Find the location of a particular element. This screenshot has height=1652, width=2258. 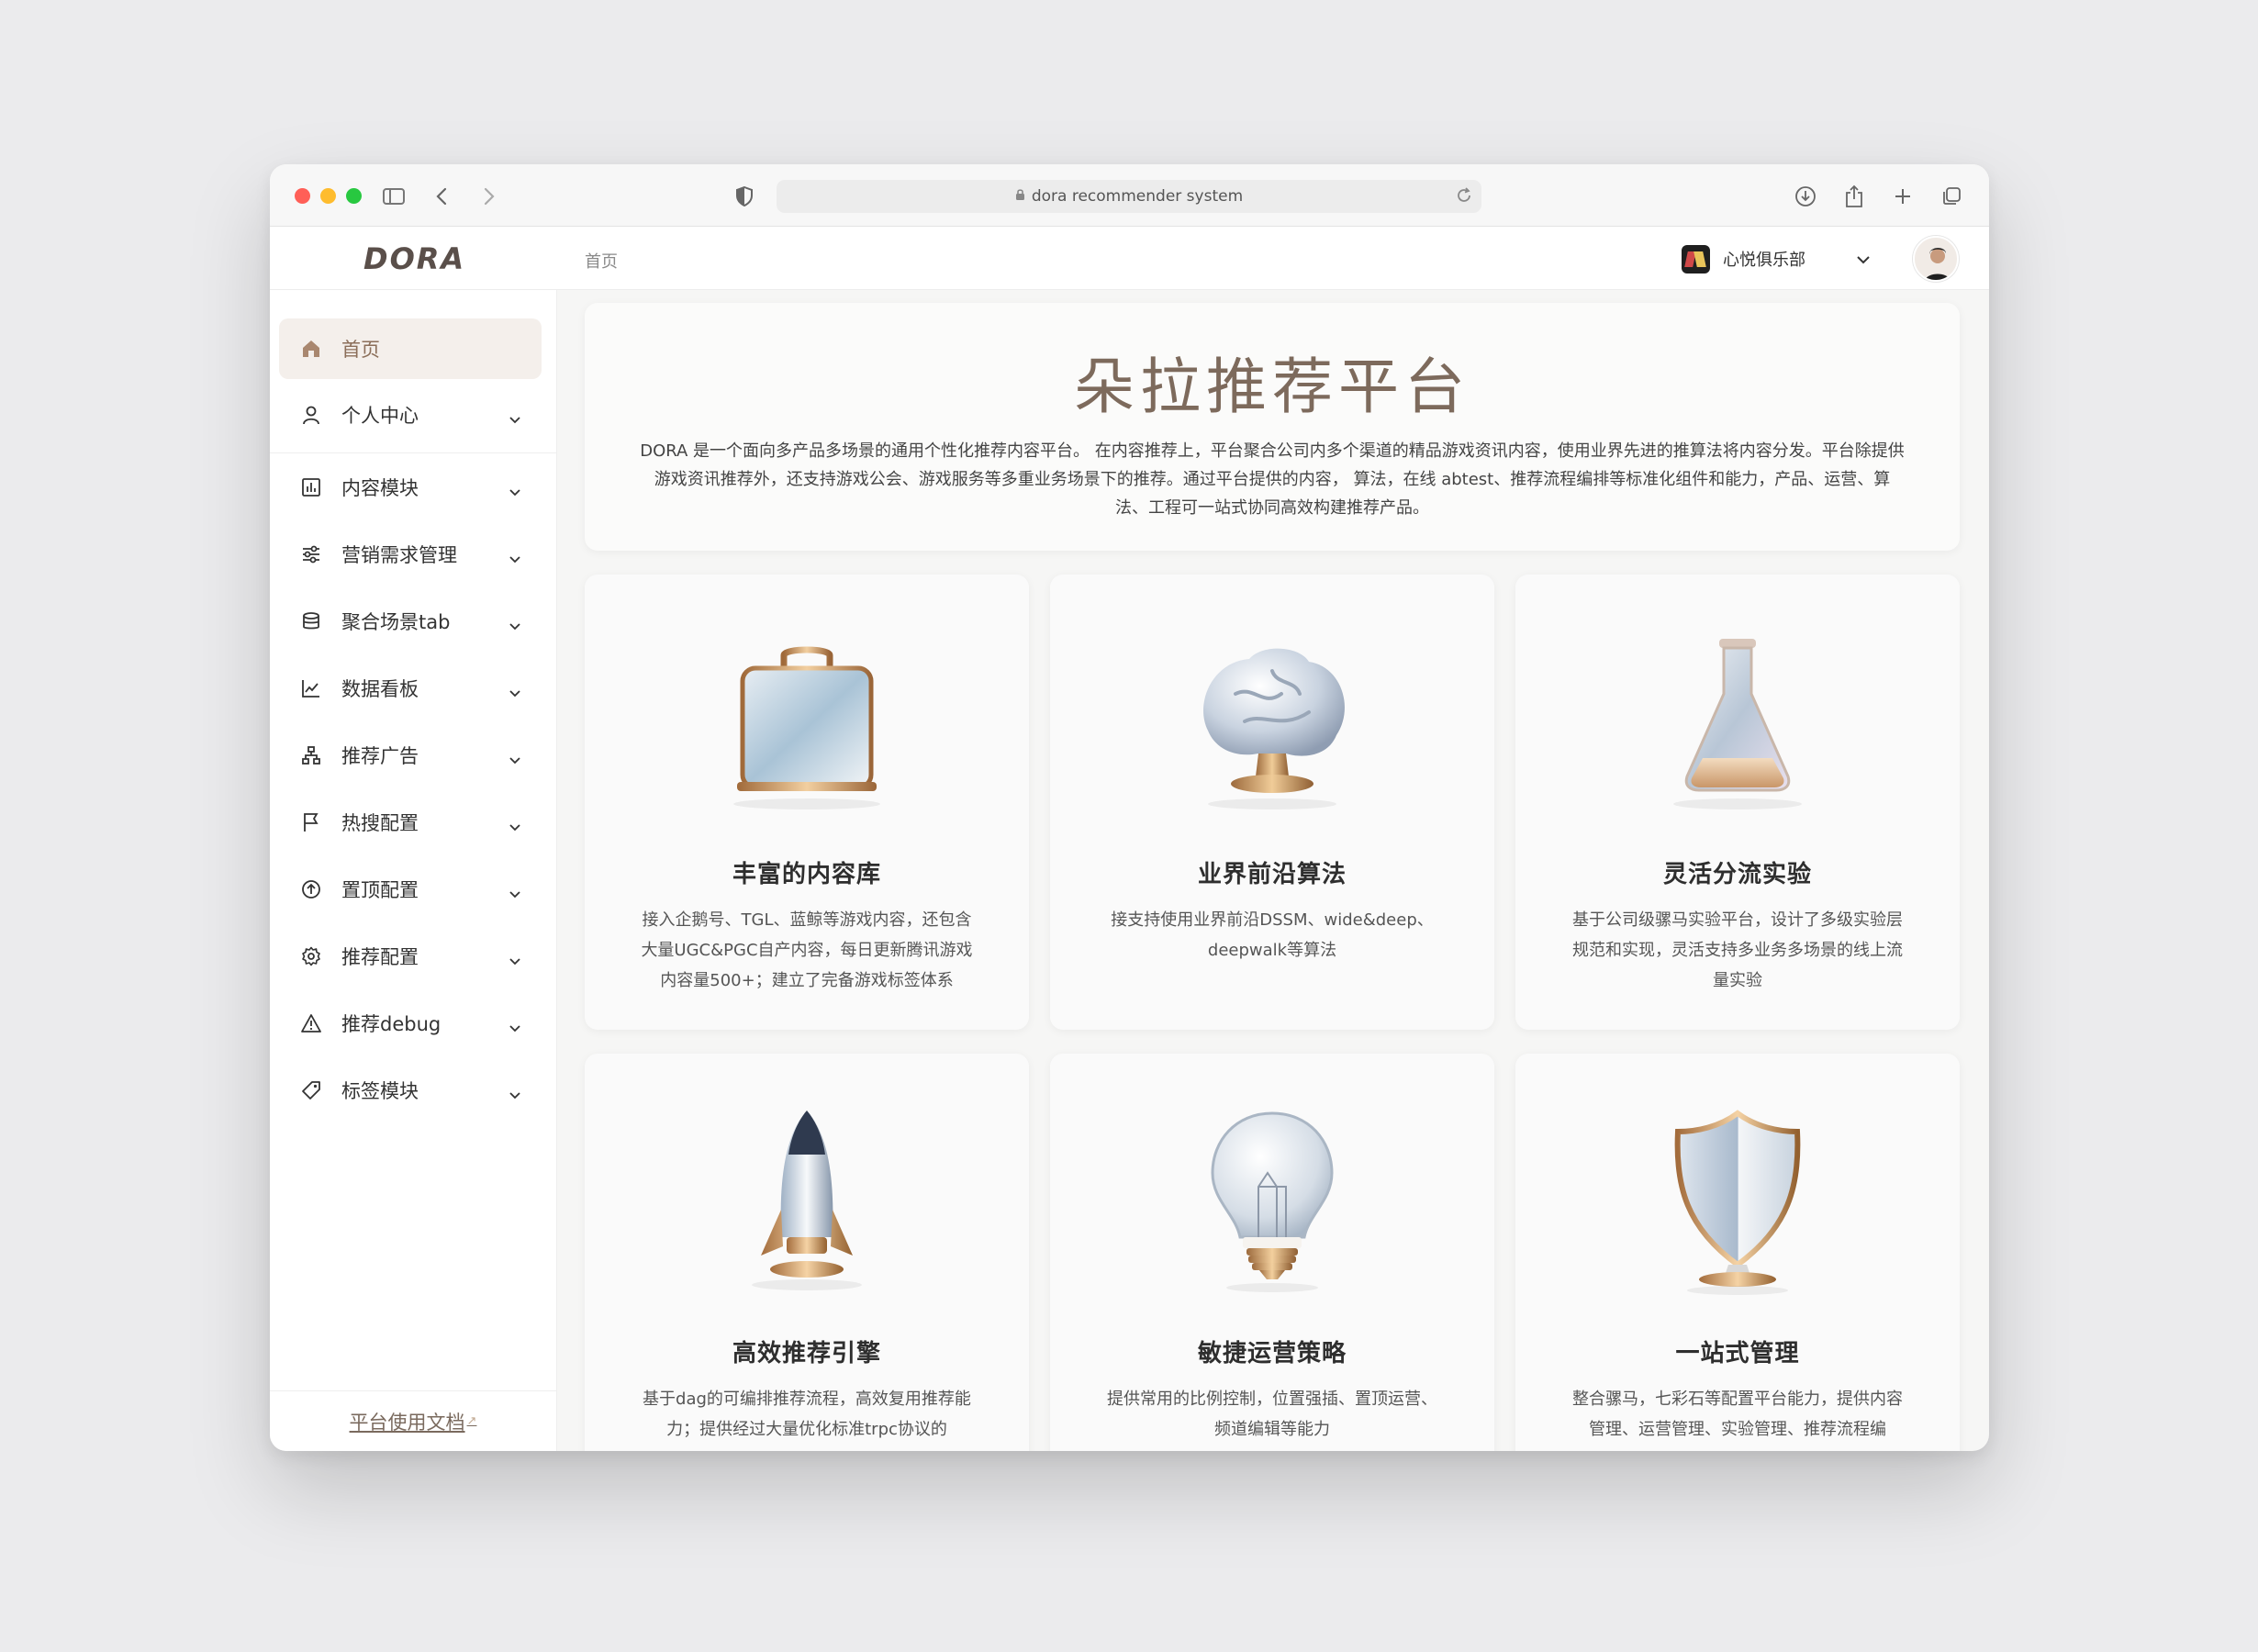

sidebar-item-content: 内容模块 is located at coordinates (410, 487).